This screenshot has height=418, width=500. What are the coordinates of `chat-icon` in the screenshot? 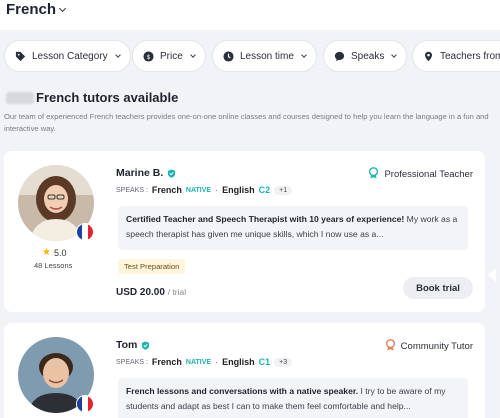 It's located at (339, 56).